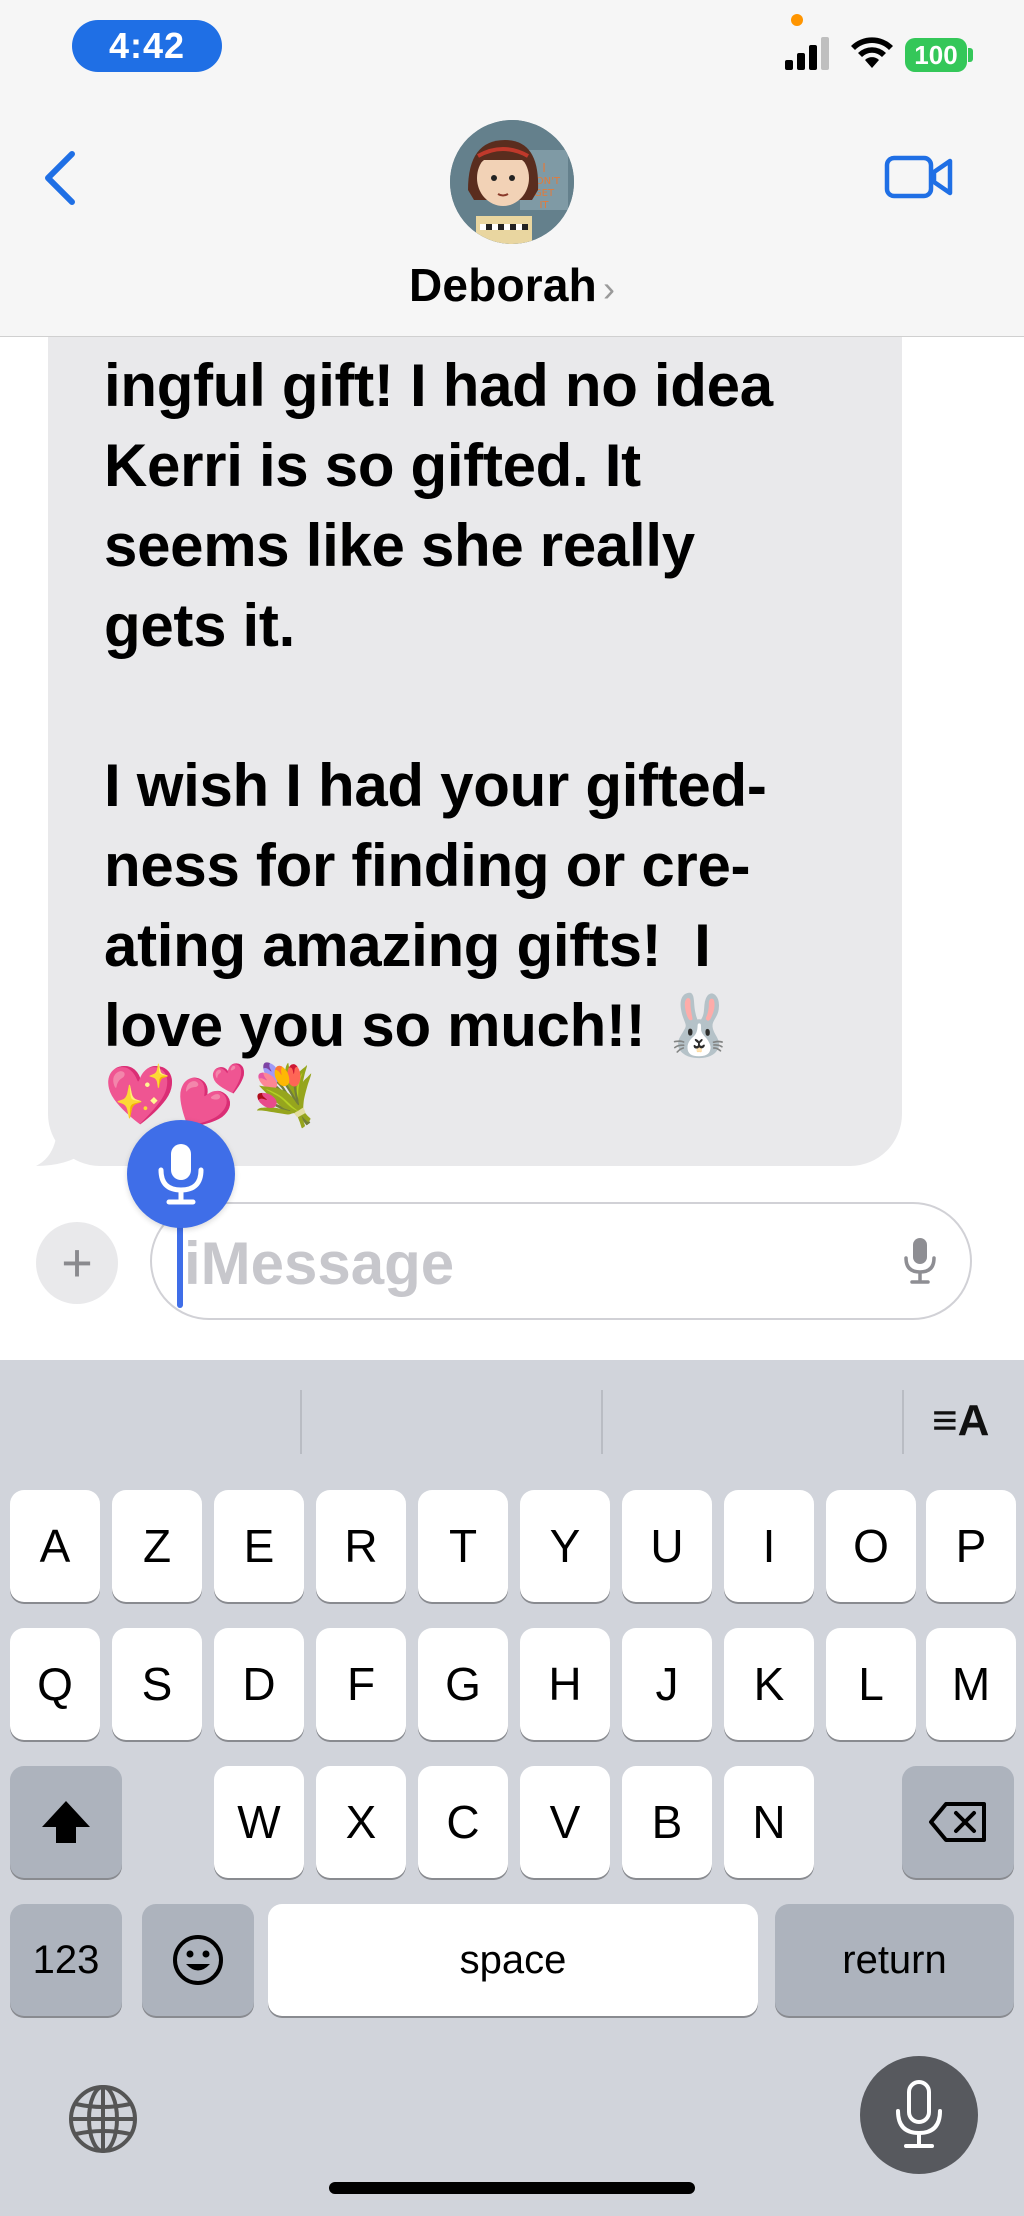 This screenshot has width=1024, height=2216. I want to click on key-g: G, so click(463, 1684).